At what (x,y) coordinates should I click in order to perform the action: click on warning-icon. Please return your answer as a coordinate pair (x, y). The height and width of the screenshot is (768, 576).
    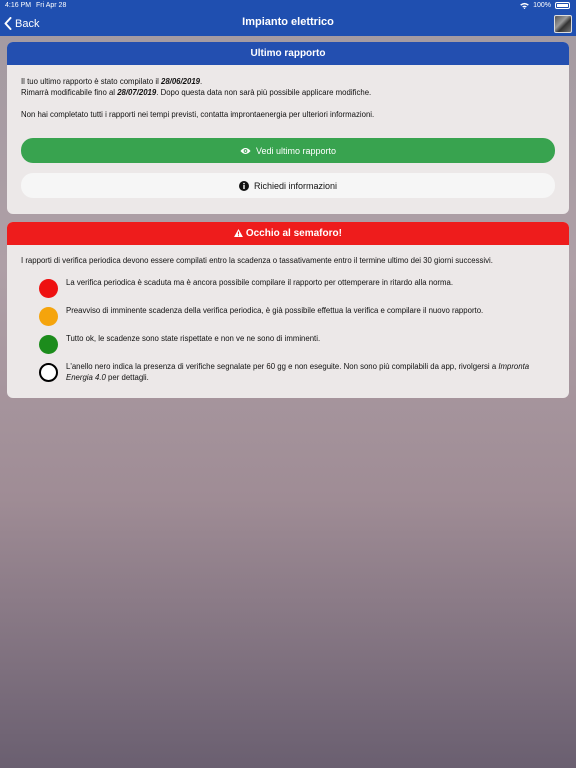
    Looking at the image, I should click on (238, 233).